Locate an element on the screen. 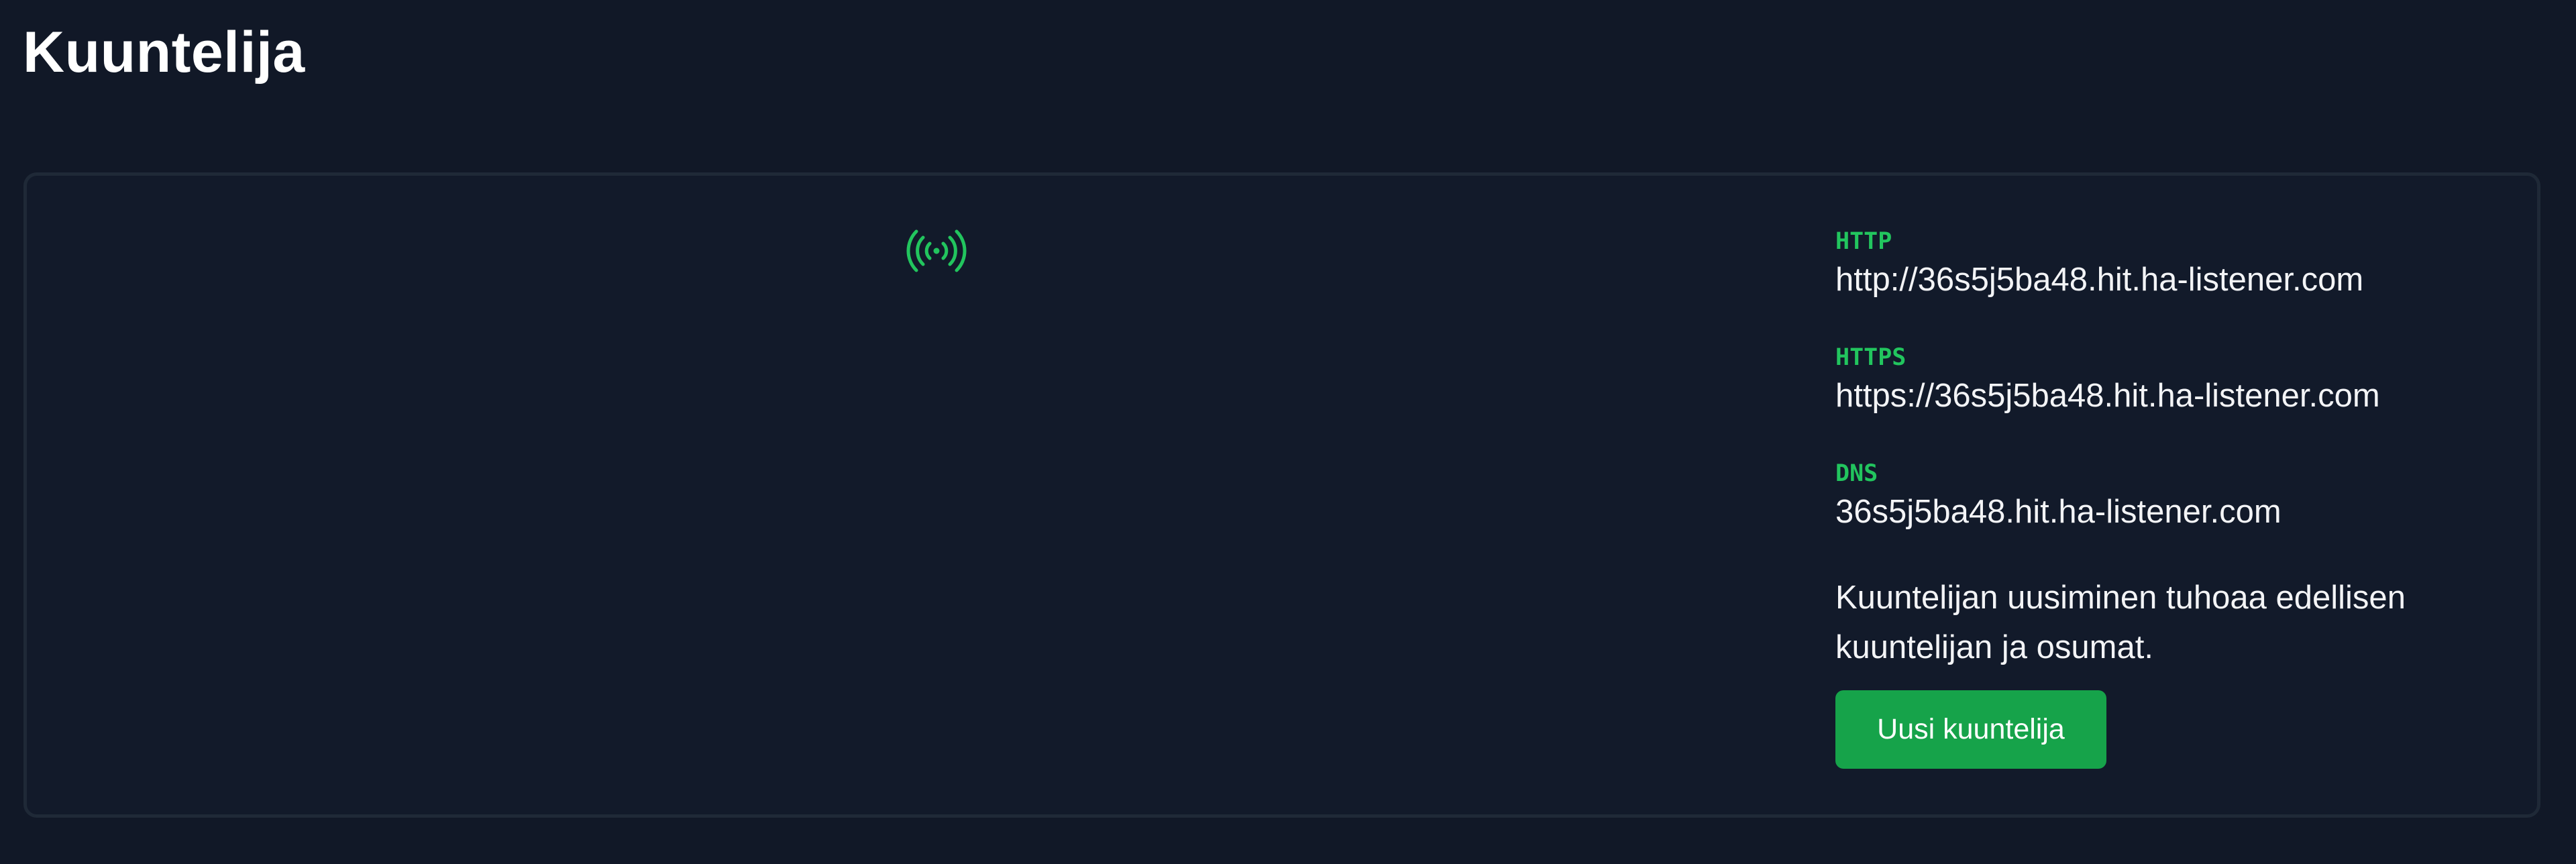 The image size is (2576, 864). https-url: https://36s5j5ba48.hit.ha-listener.com is located at coordinates (2107, 396).